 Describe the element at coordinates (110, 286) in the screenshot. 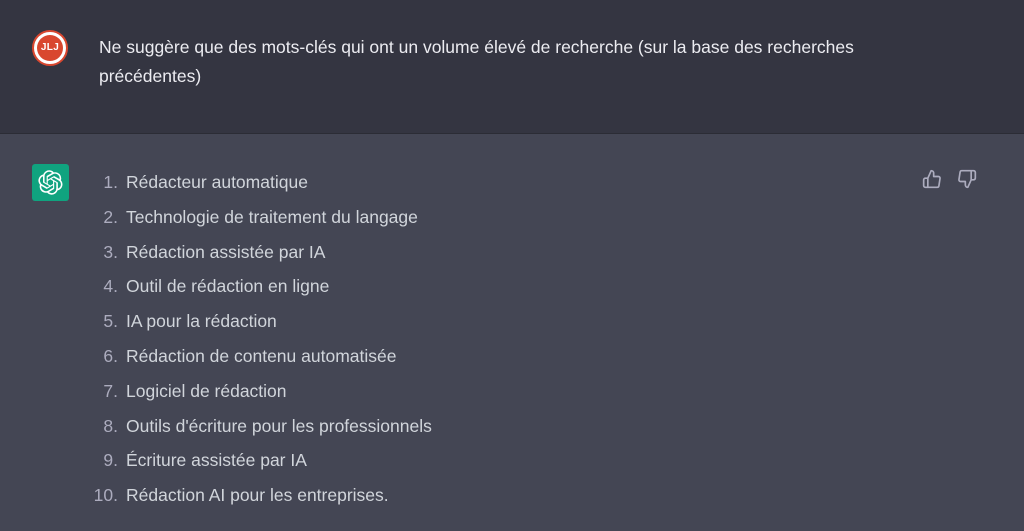

I see `list-item-number: 4.` at that location.